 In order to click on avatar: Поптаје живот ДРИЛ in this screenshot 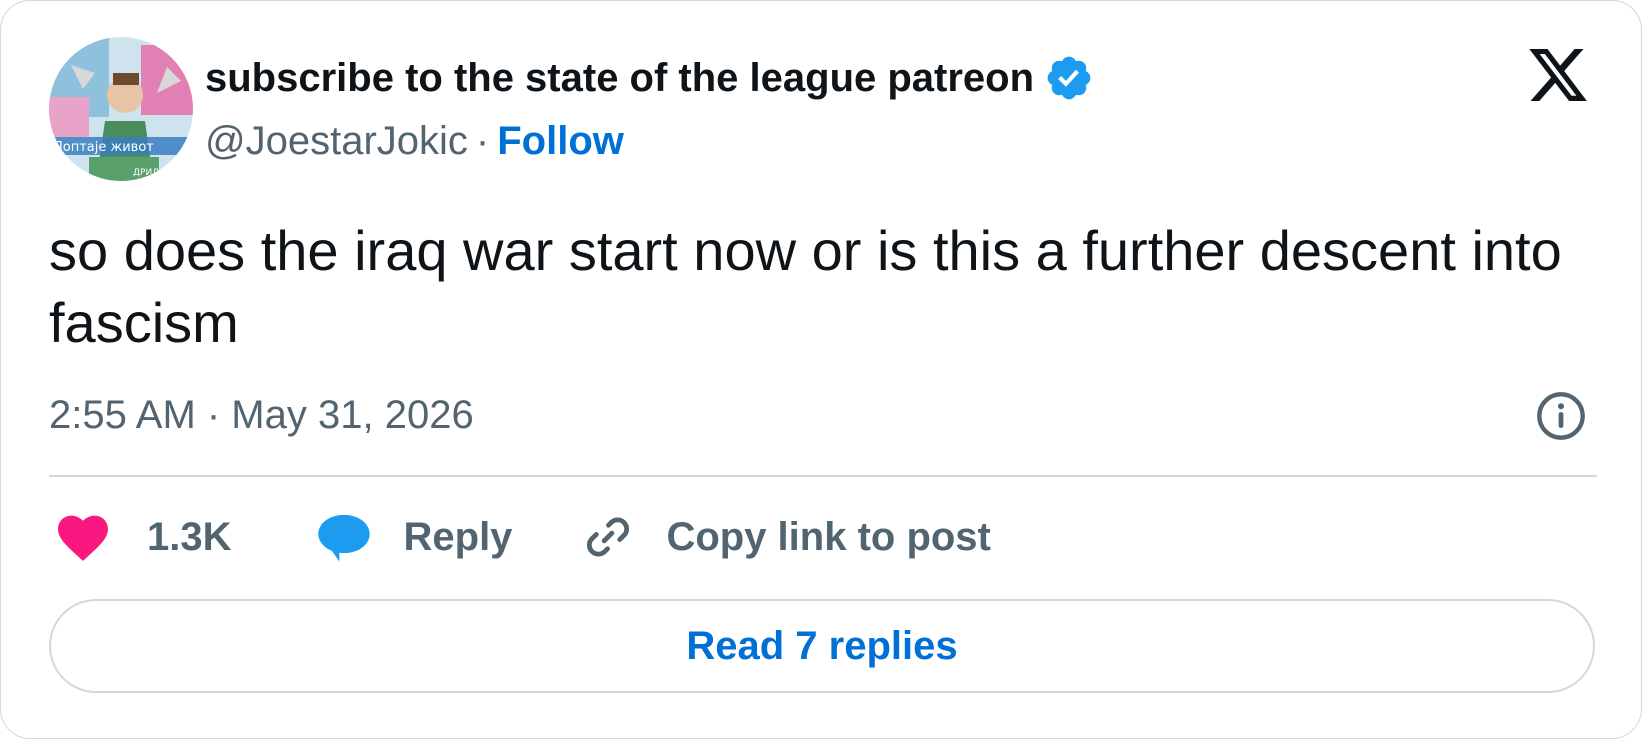, I will do `click(121, 109)`.